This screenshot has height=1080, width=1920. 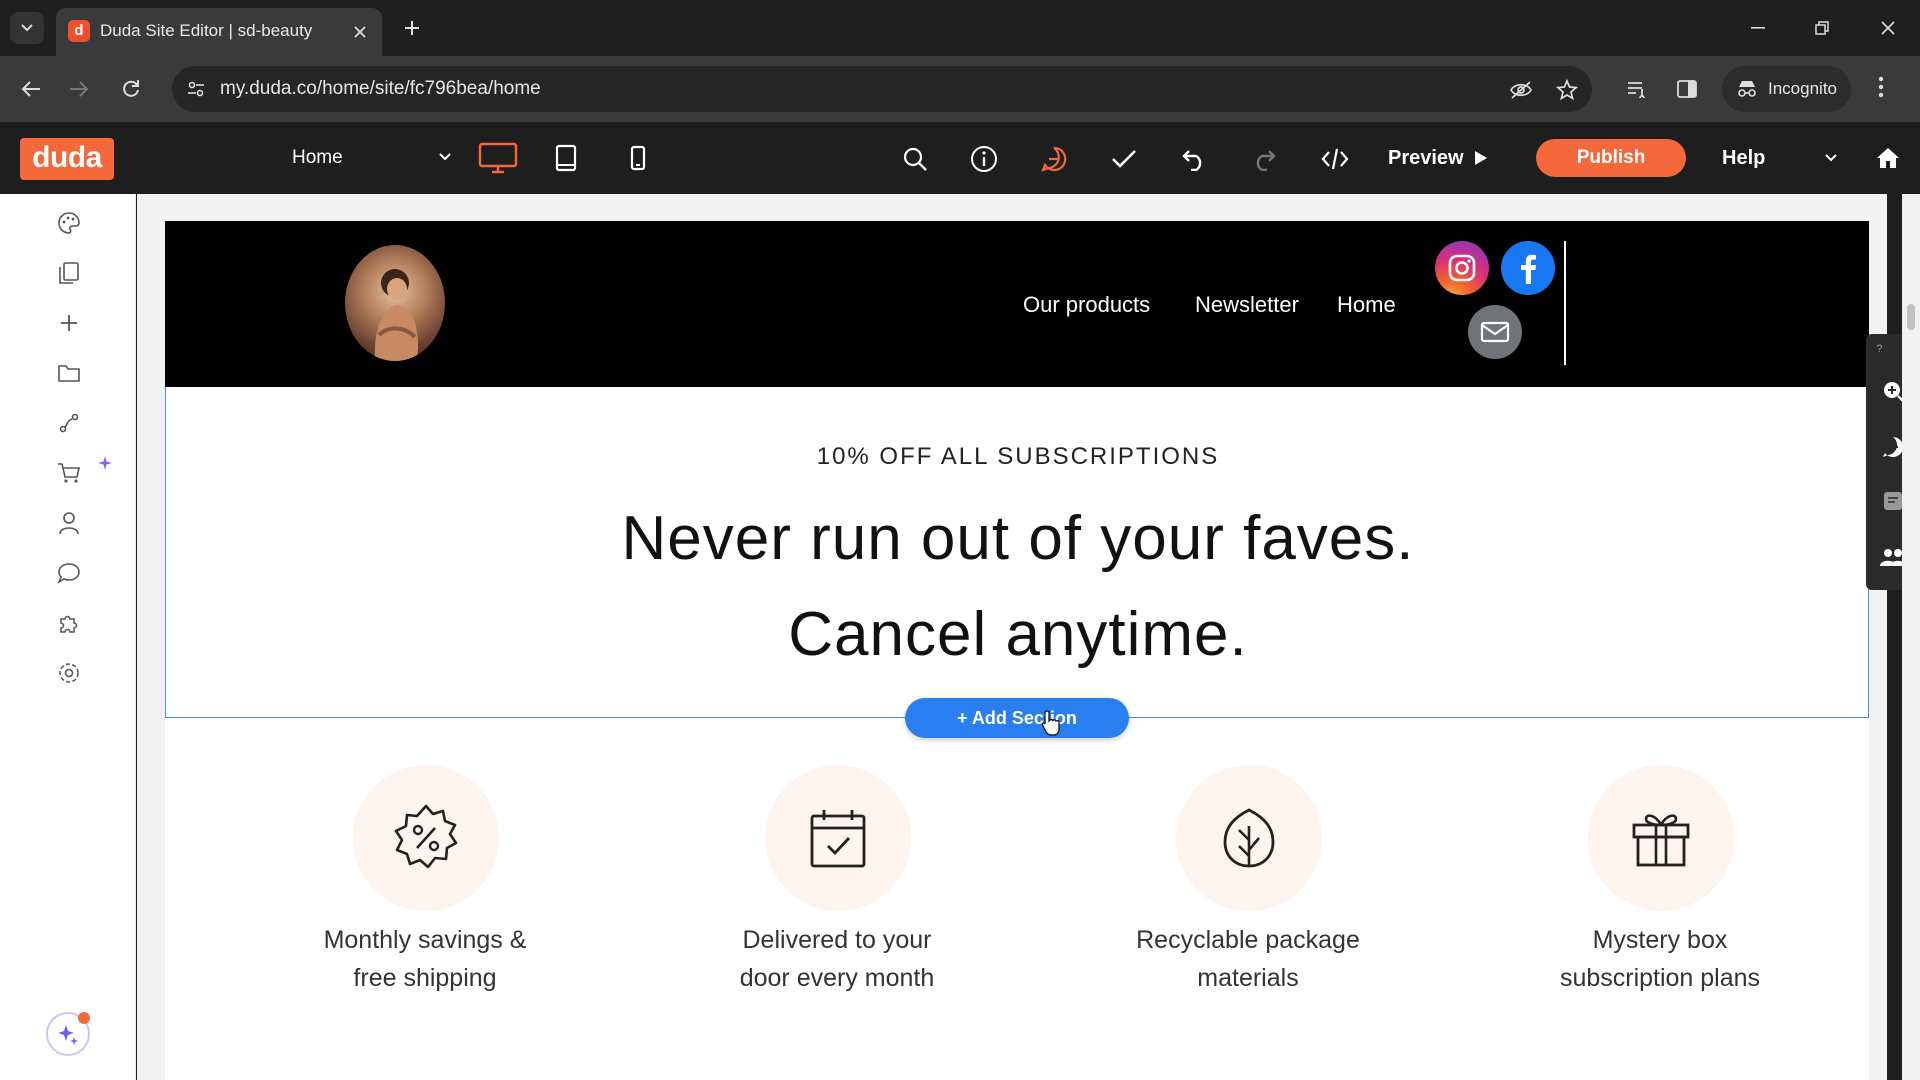 I want to click on browser-tab-bar: d Duda Site Editor | sd-beauty, so click(x=960, y=28).